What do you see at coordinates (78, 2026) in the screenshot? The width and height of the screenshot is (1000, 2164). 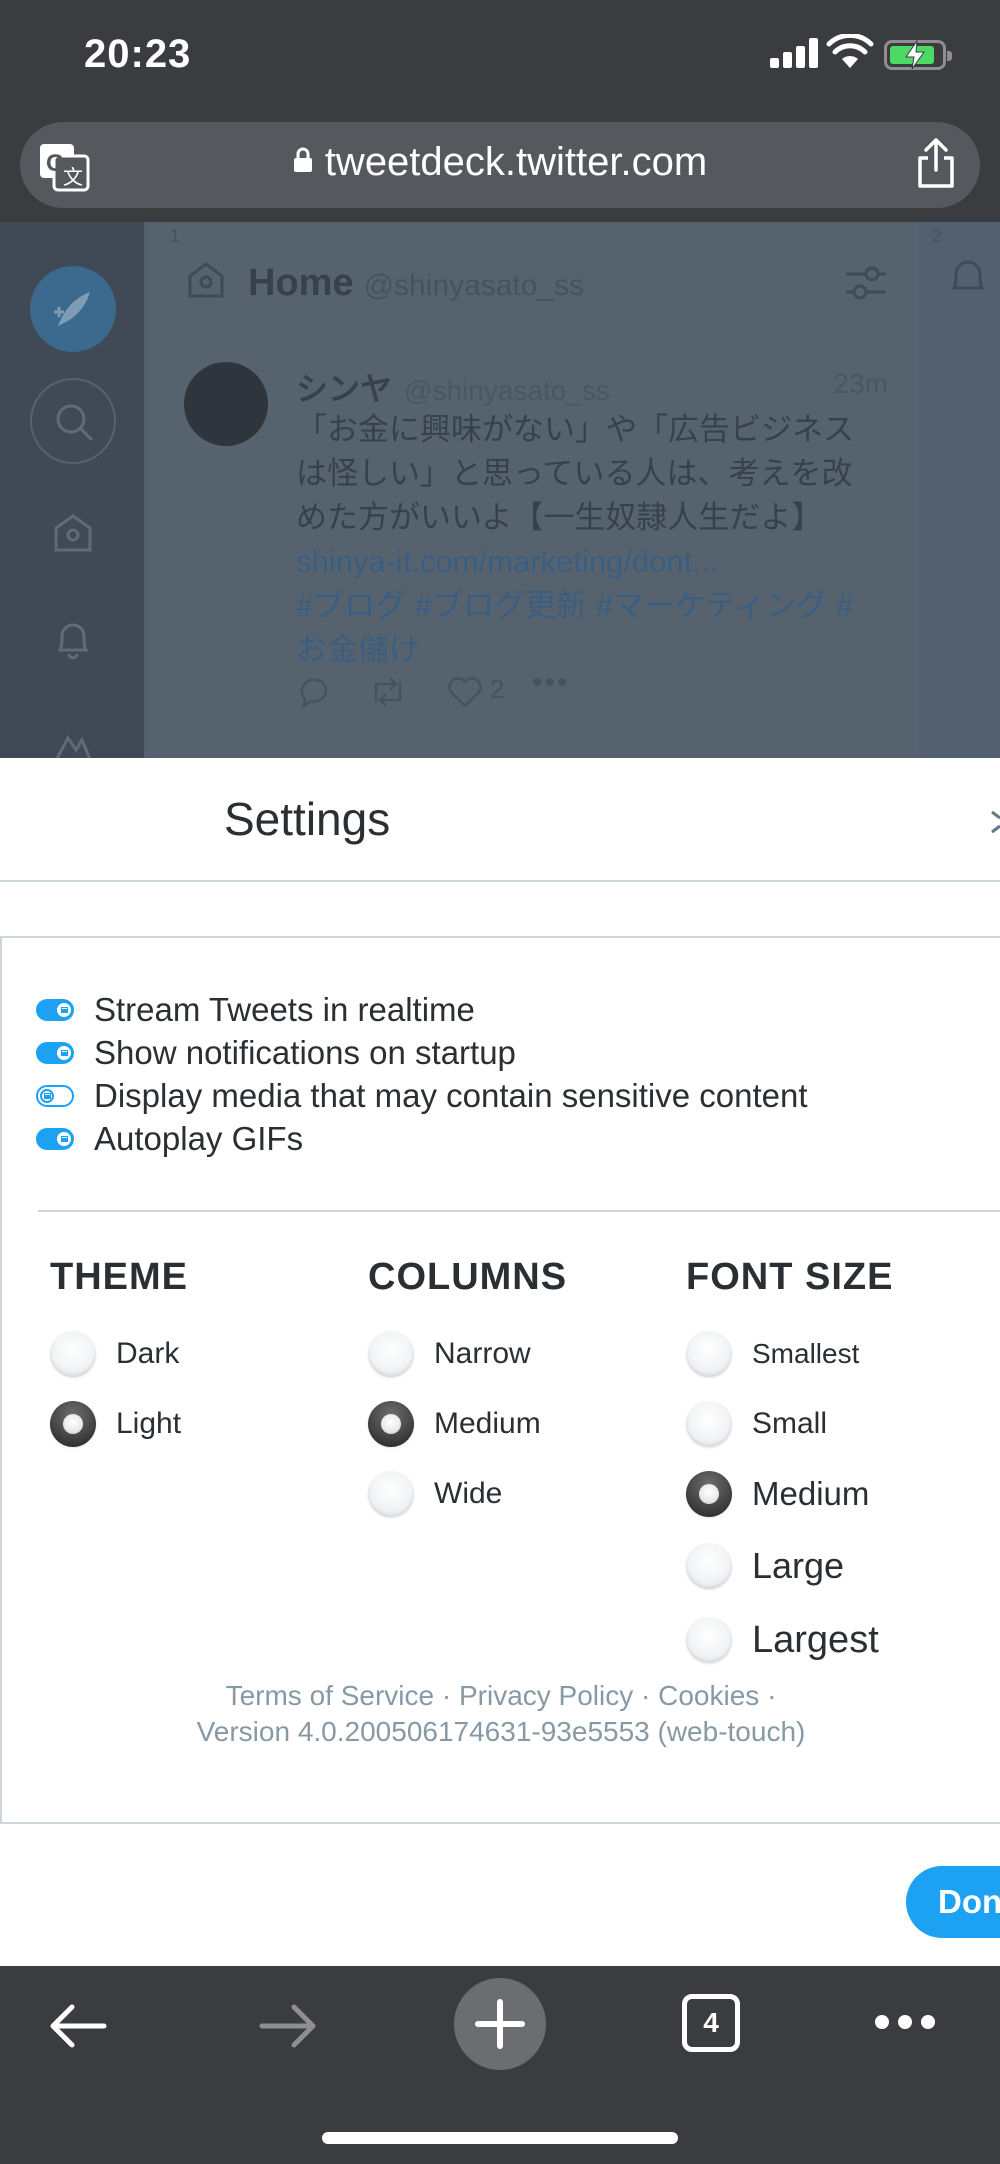 I see `back-arrow-icon` at bounding box center [78, 2026].